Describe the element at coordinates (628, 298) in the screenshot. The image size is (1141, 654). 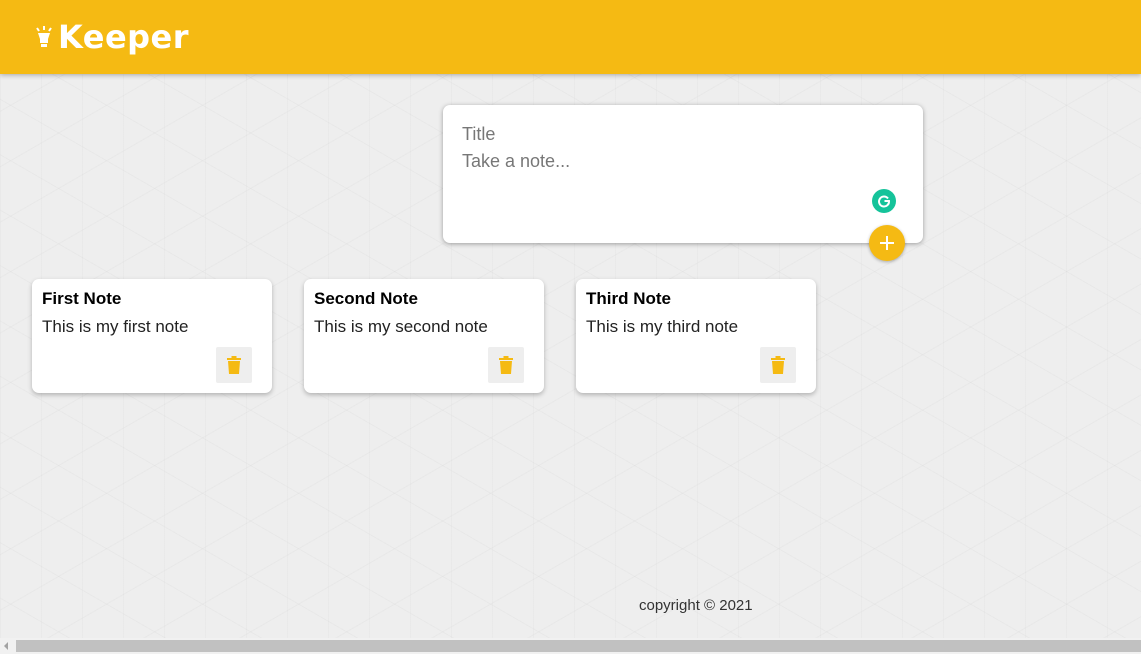
I see `note-title: Third Note` at that location.